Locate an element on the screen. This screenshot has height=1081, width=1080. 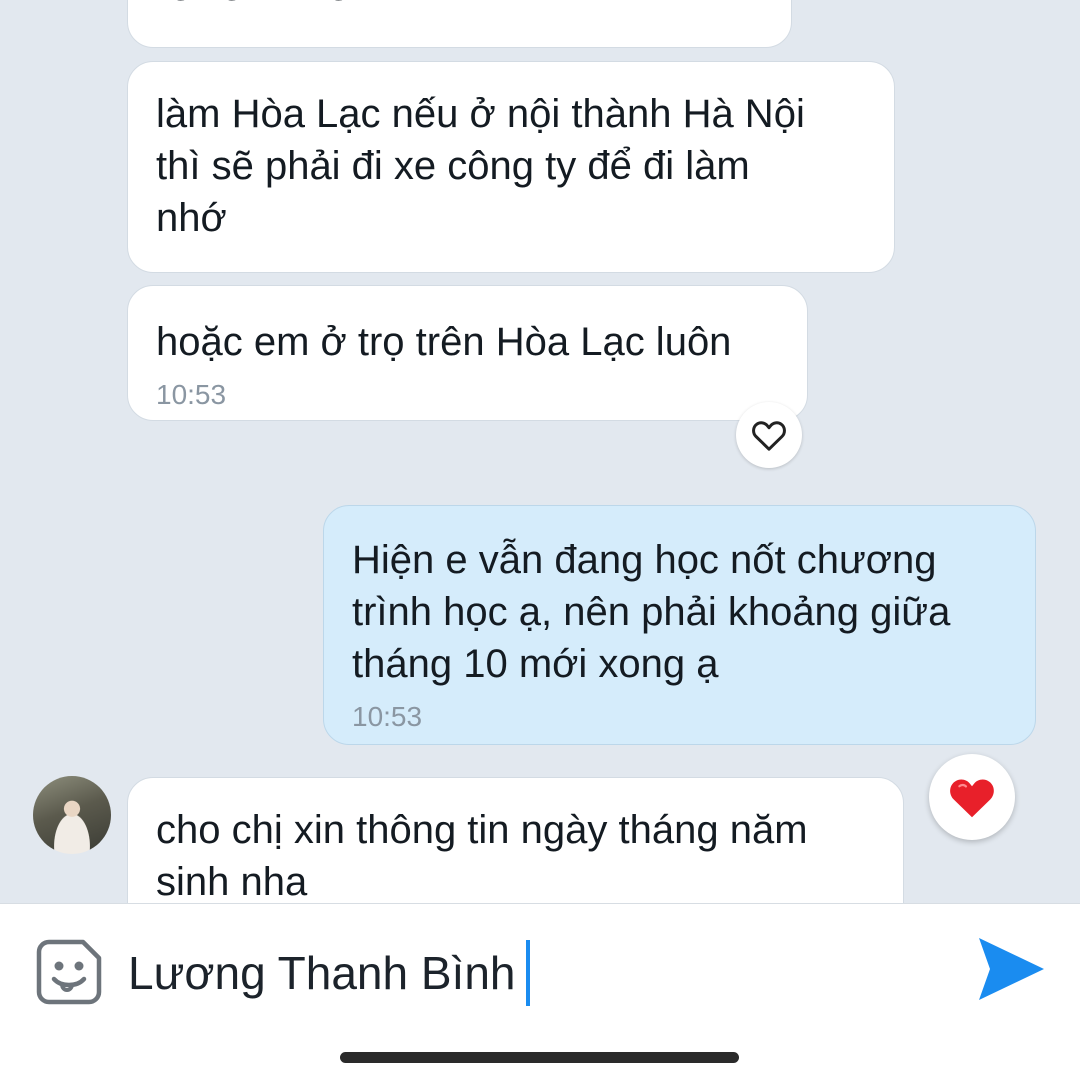
reaction-button is located at coordinates (769, 435).